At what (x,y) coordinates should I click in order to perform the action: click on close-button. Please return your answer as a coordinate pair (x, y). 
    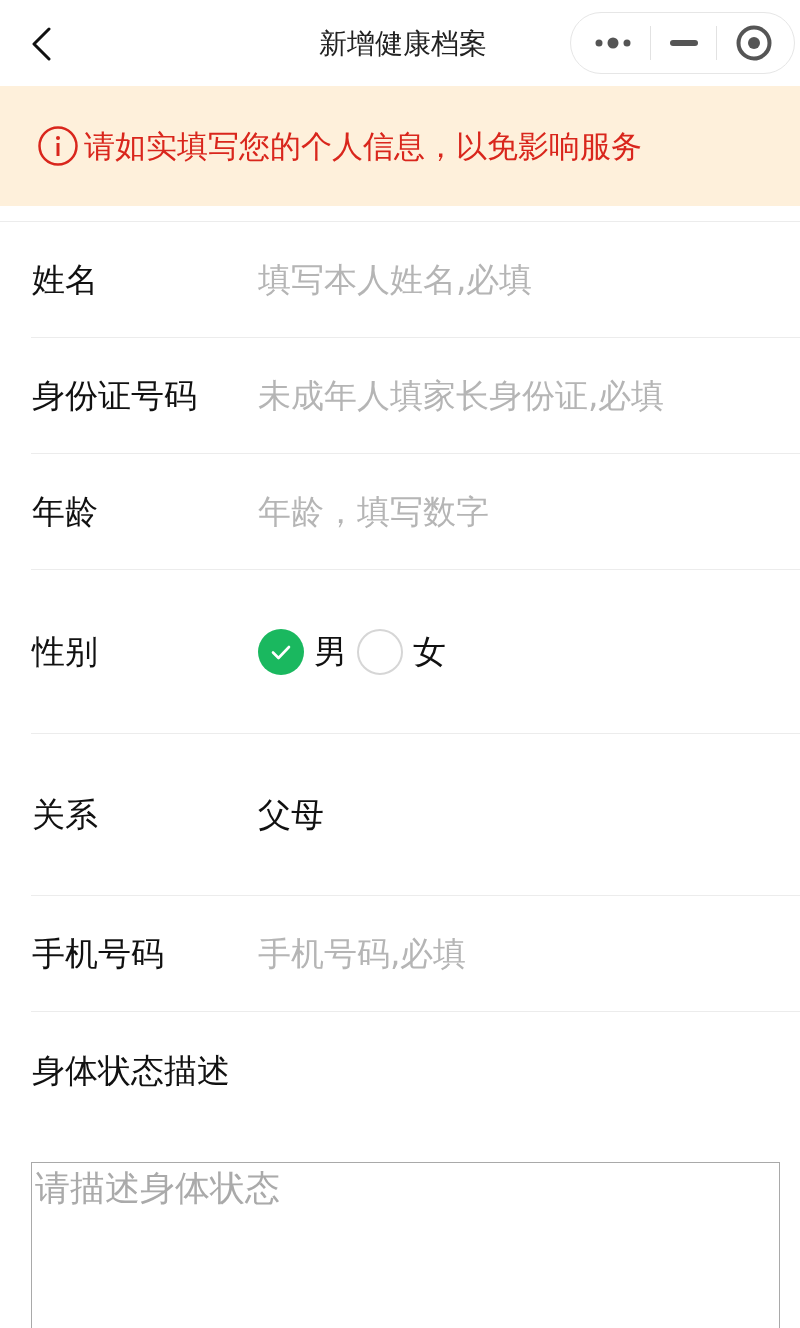
    Looking at the image, I should click on (754, 43).